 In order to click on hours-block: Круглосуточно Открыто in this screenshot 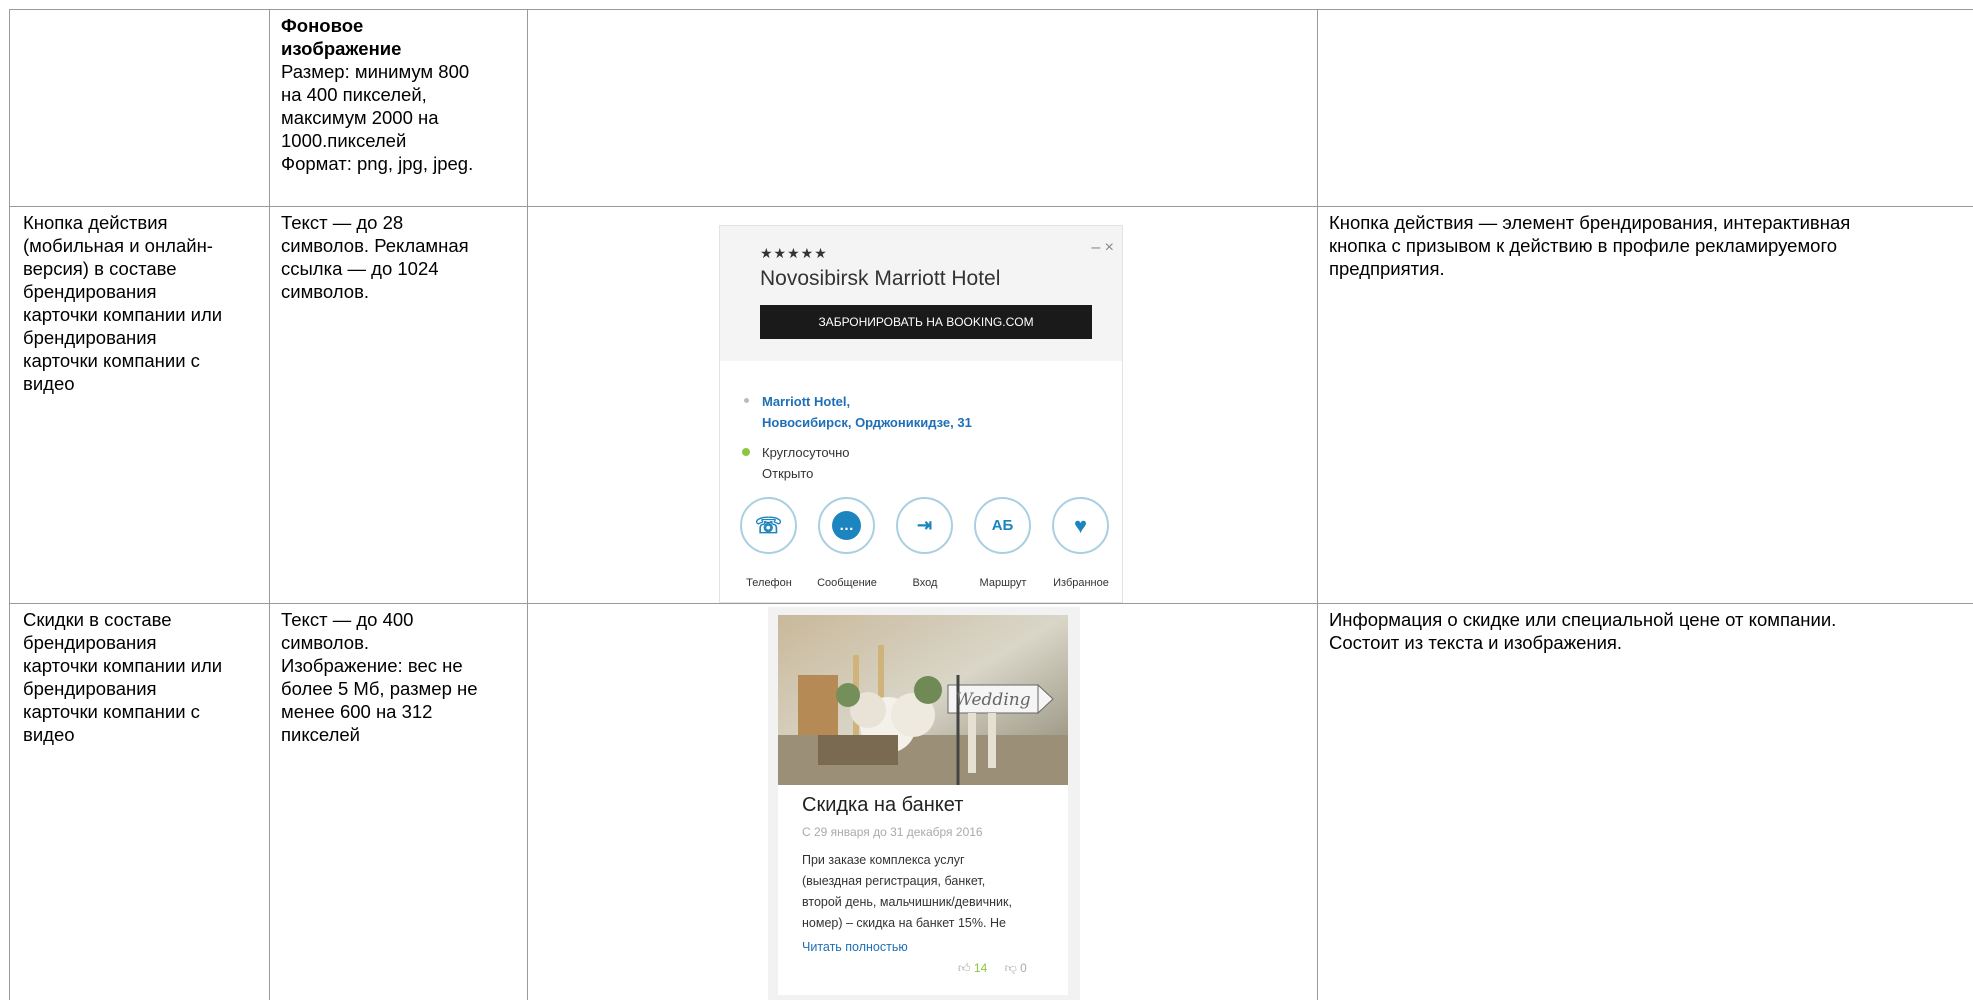, I will do `click(806, 463)`.